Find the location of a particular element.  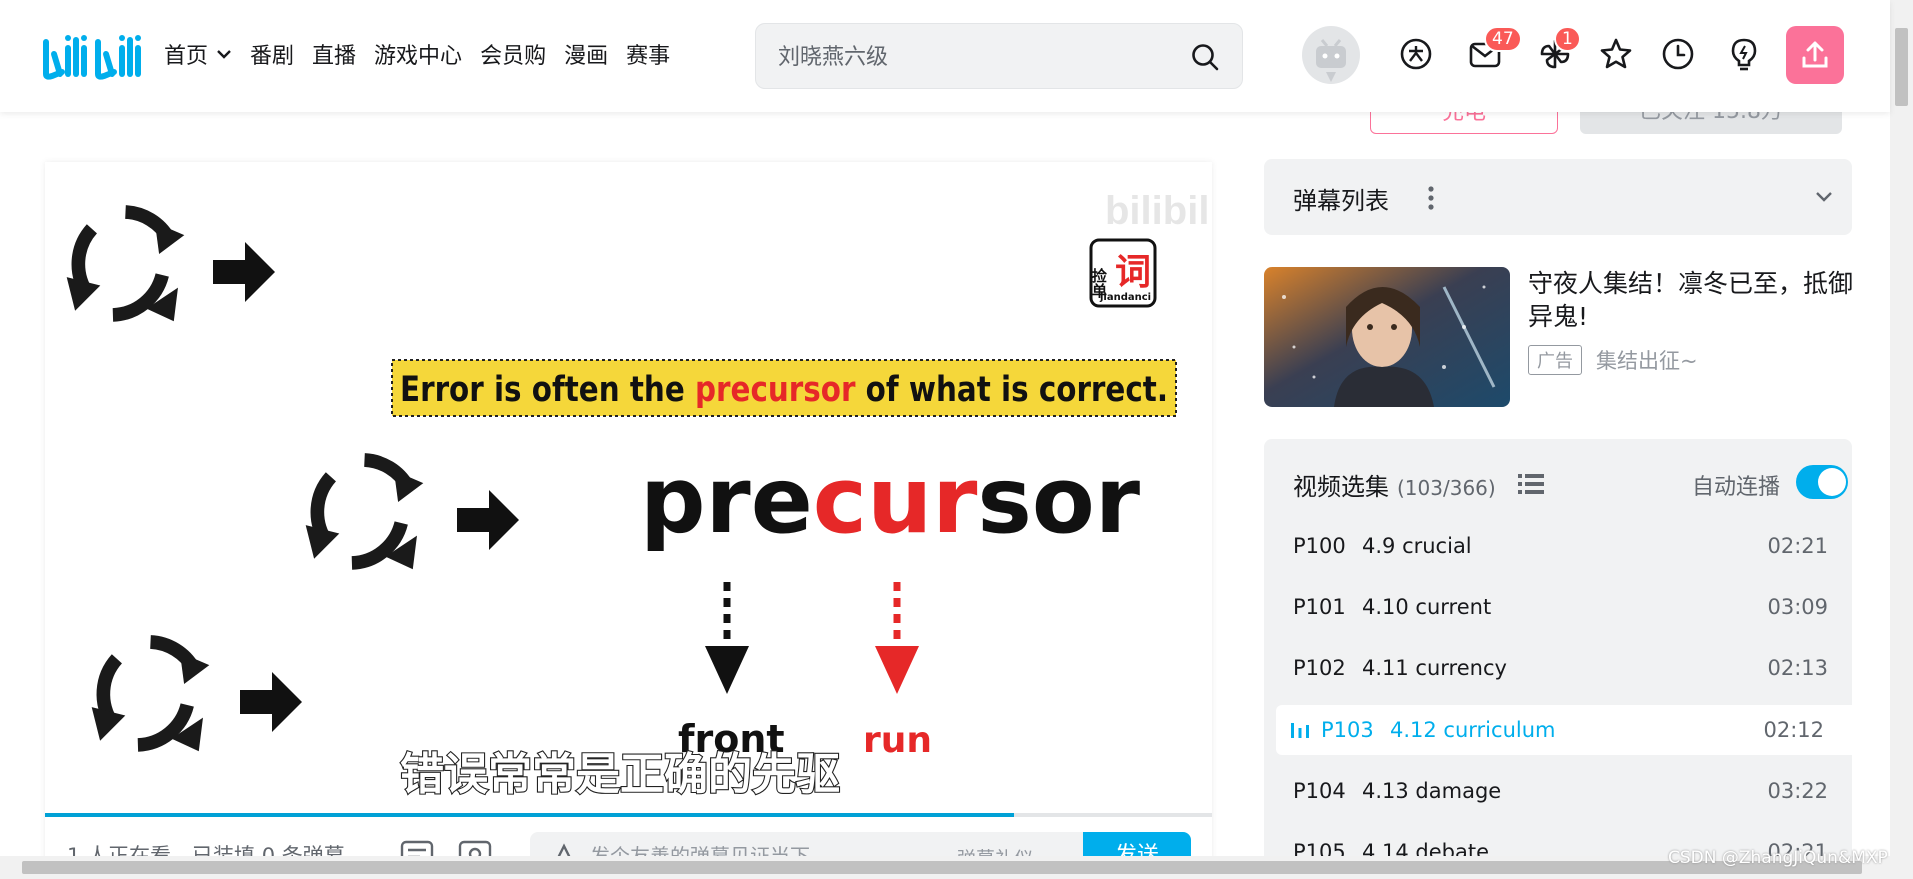

episode-number: P102 is located at coordinates (1319, 668).